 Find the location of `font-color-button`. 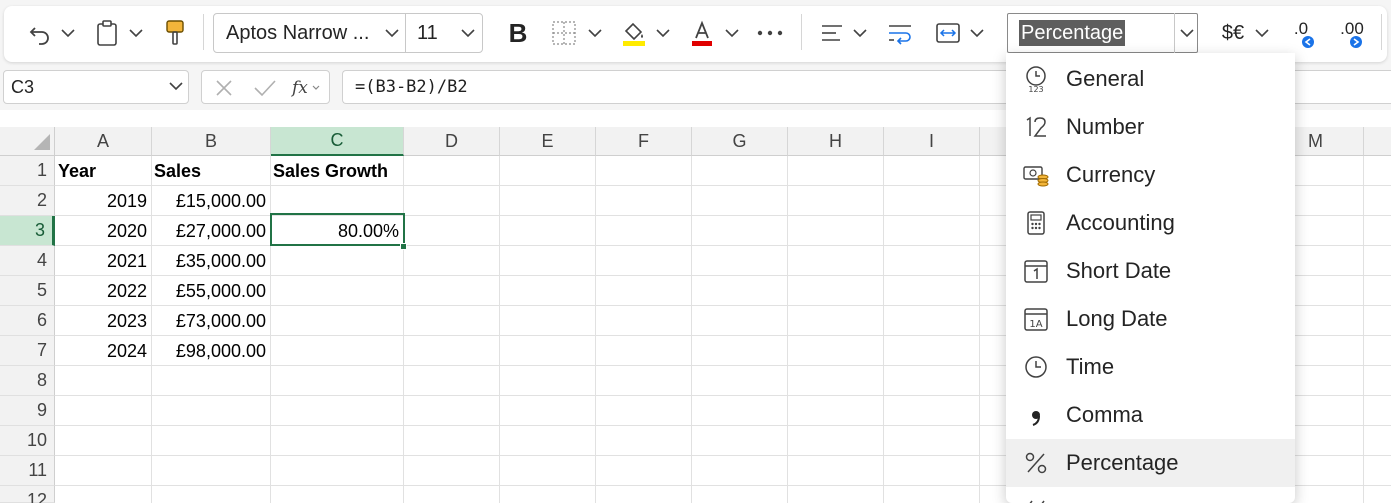

font-color-button is located at coordinates (702, 33).